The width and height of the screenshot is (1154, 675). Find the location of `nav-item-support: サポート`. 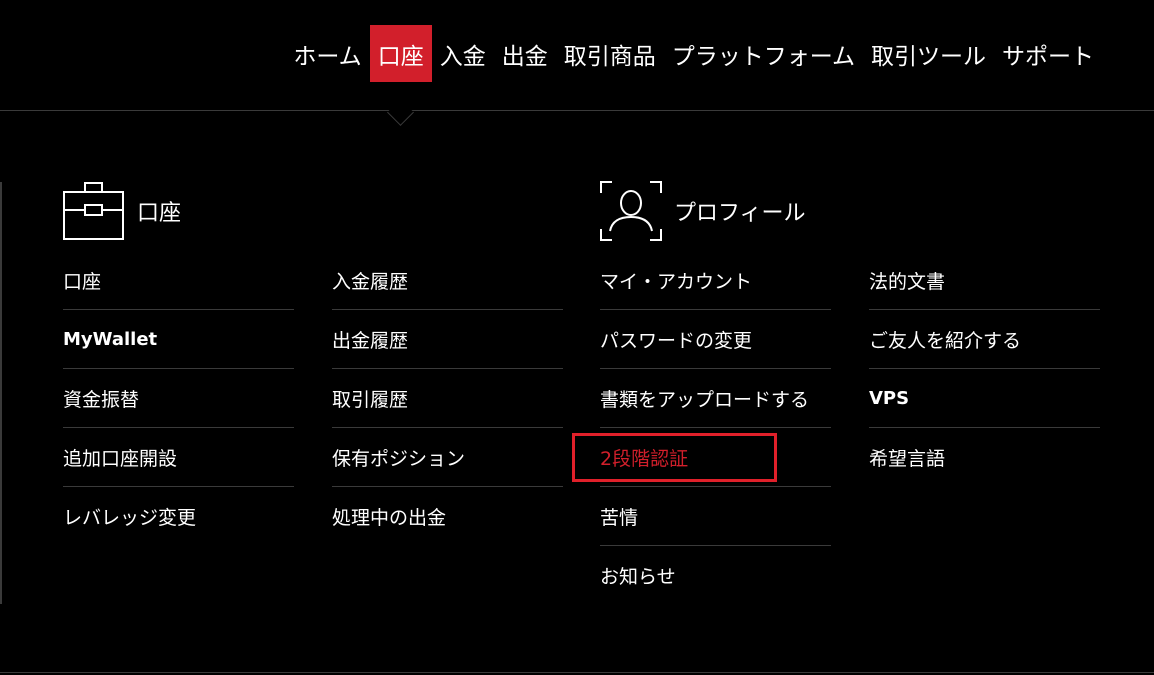

nav-item-support: サポート is located at coordinates (1048, 53).